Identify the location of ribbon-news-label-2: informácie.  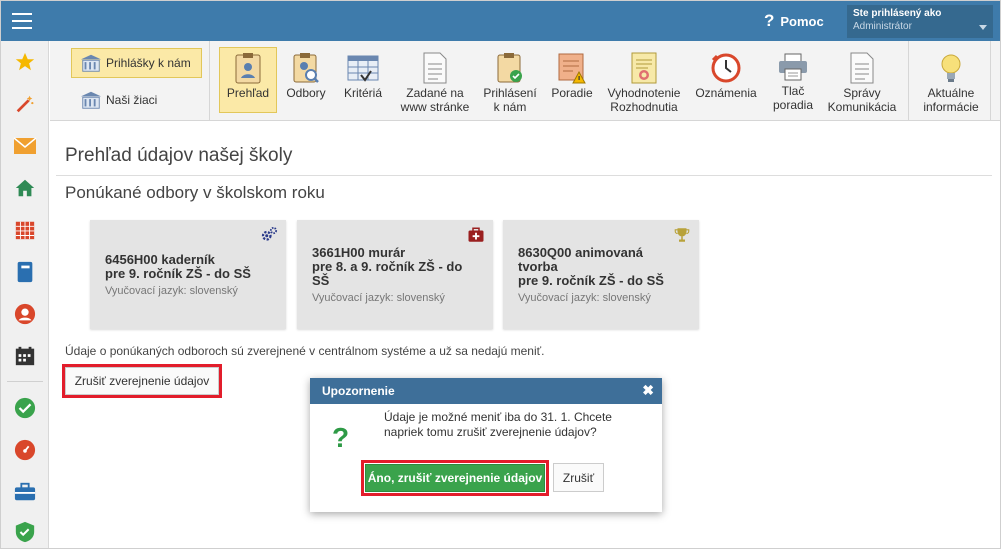
(951, 107).